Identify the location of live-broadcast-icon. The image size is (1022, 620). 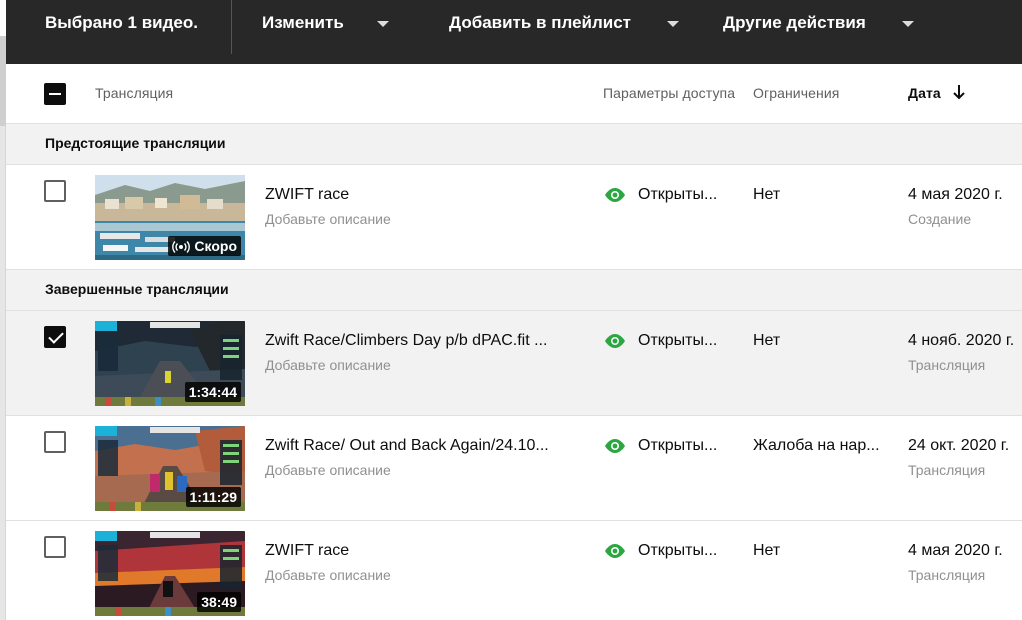
(181, 247).